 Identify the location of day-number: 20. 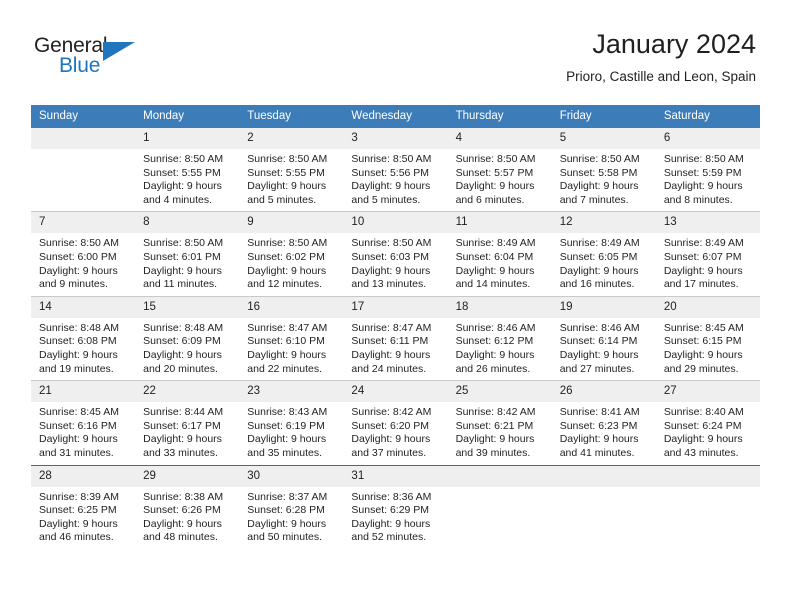
(707, 307).